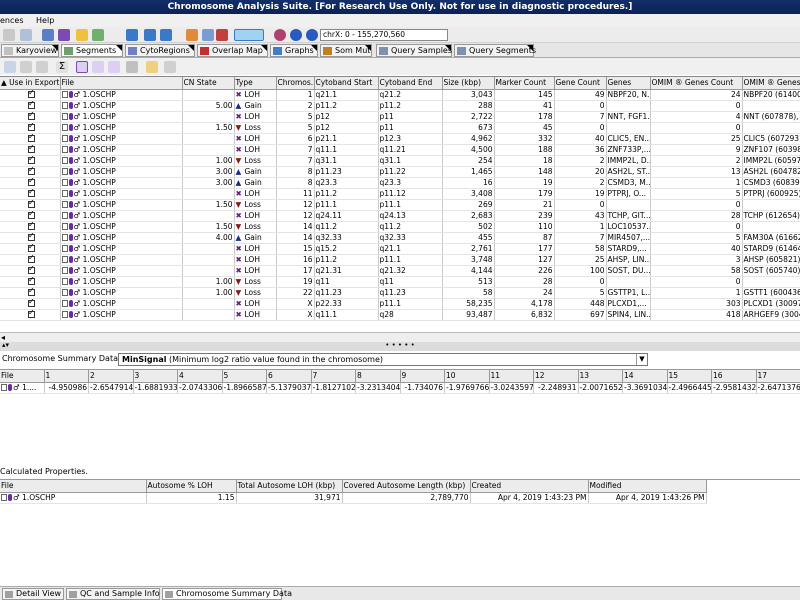 The height and width of the screenshot is (600, 800). Describe the element at coordinates (113, 594) in the screenshot. I see `tab-qc-sample-info: QC and Sample Info` at that location.